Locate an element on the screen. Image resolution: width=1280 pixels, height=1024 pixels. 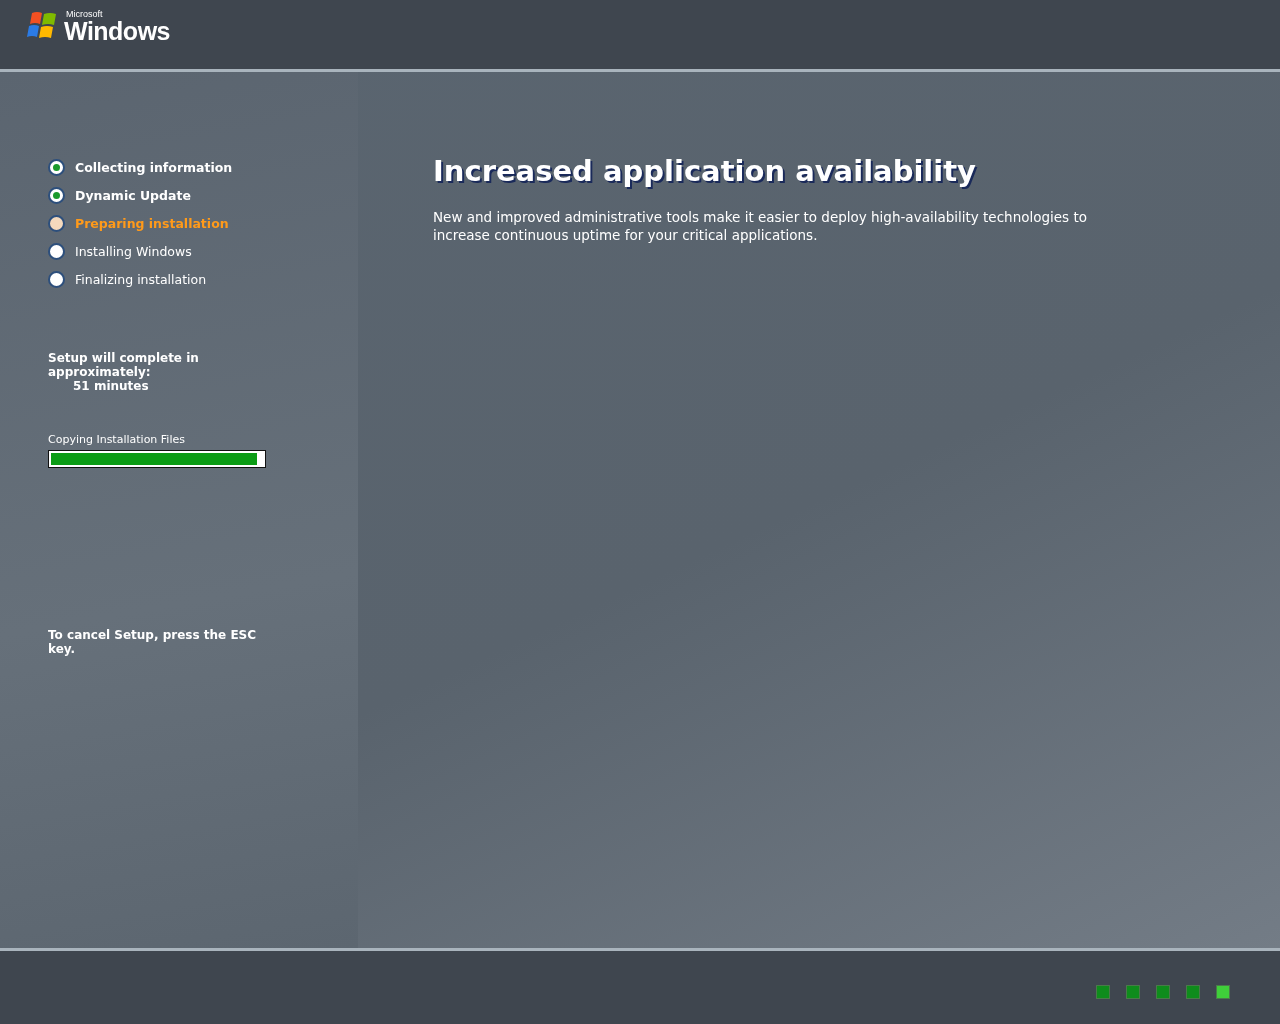
time-estimate-text: Setup will complete in approximately: is located at coordinates (124, 365).